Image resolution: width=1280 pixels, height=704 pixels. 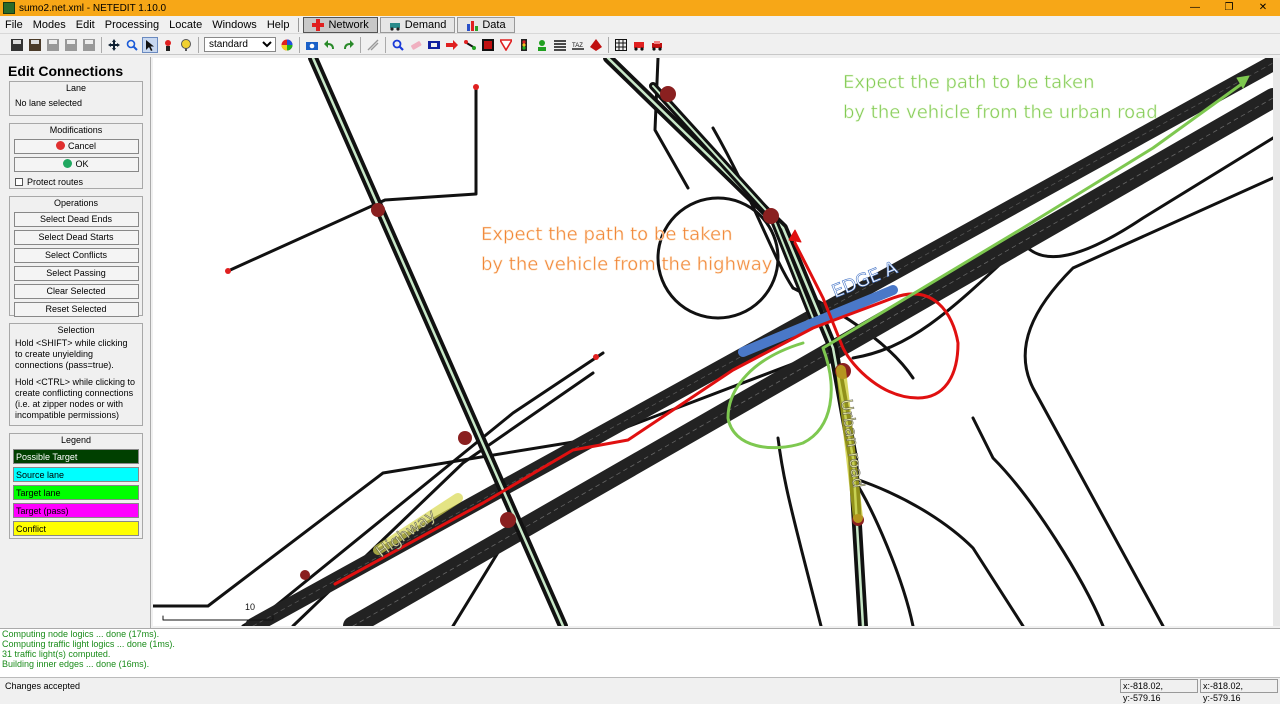 What do you see at coordinates (168, 45) in the screenshot?
I see `inspect-icon` at bounding box center [168, 45].